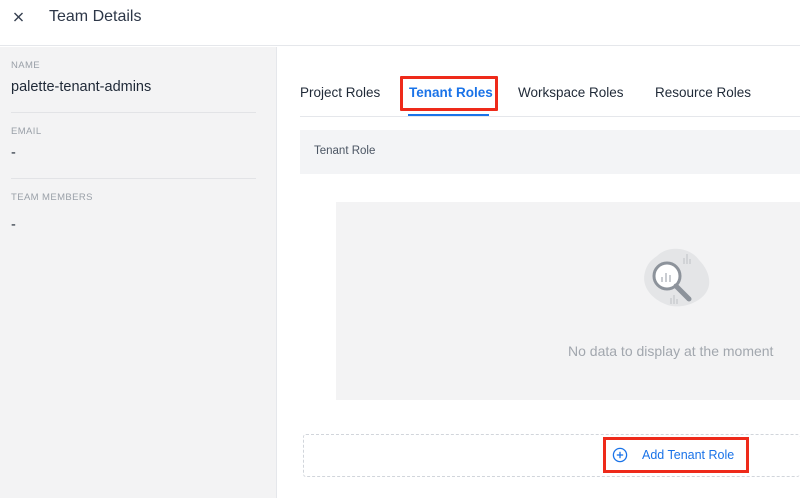 This screenshot has height=498, width=800. What do you see at coordinates (620, 455) in the screenshot?
I see `plus-circle-icon` at bounding box center [620, 455].